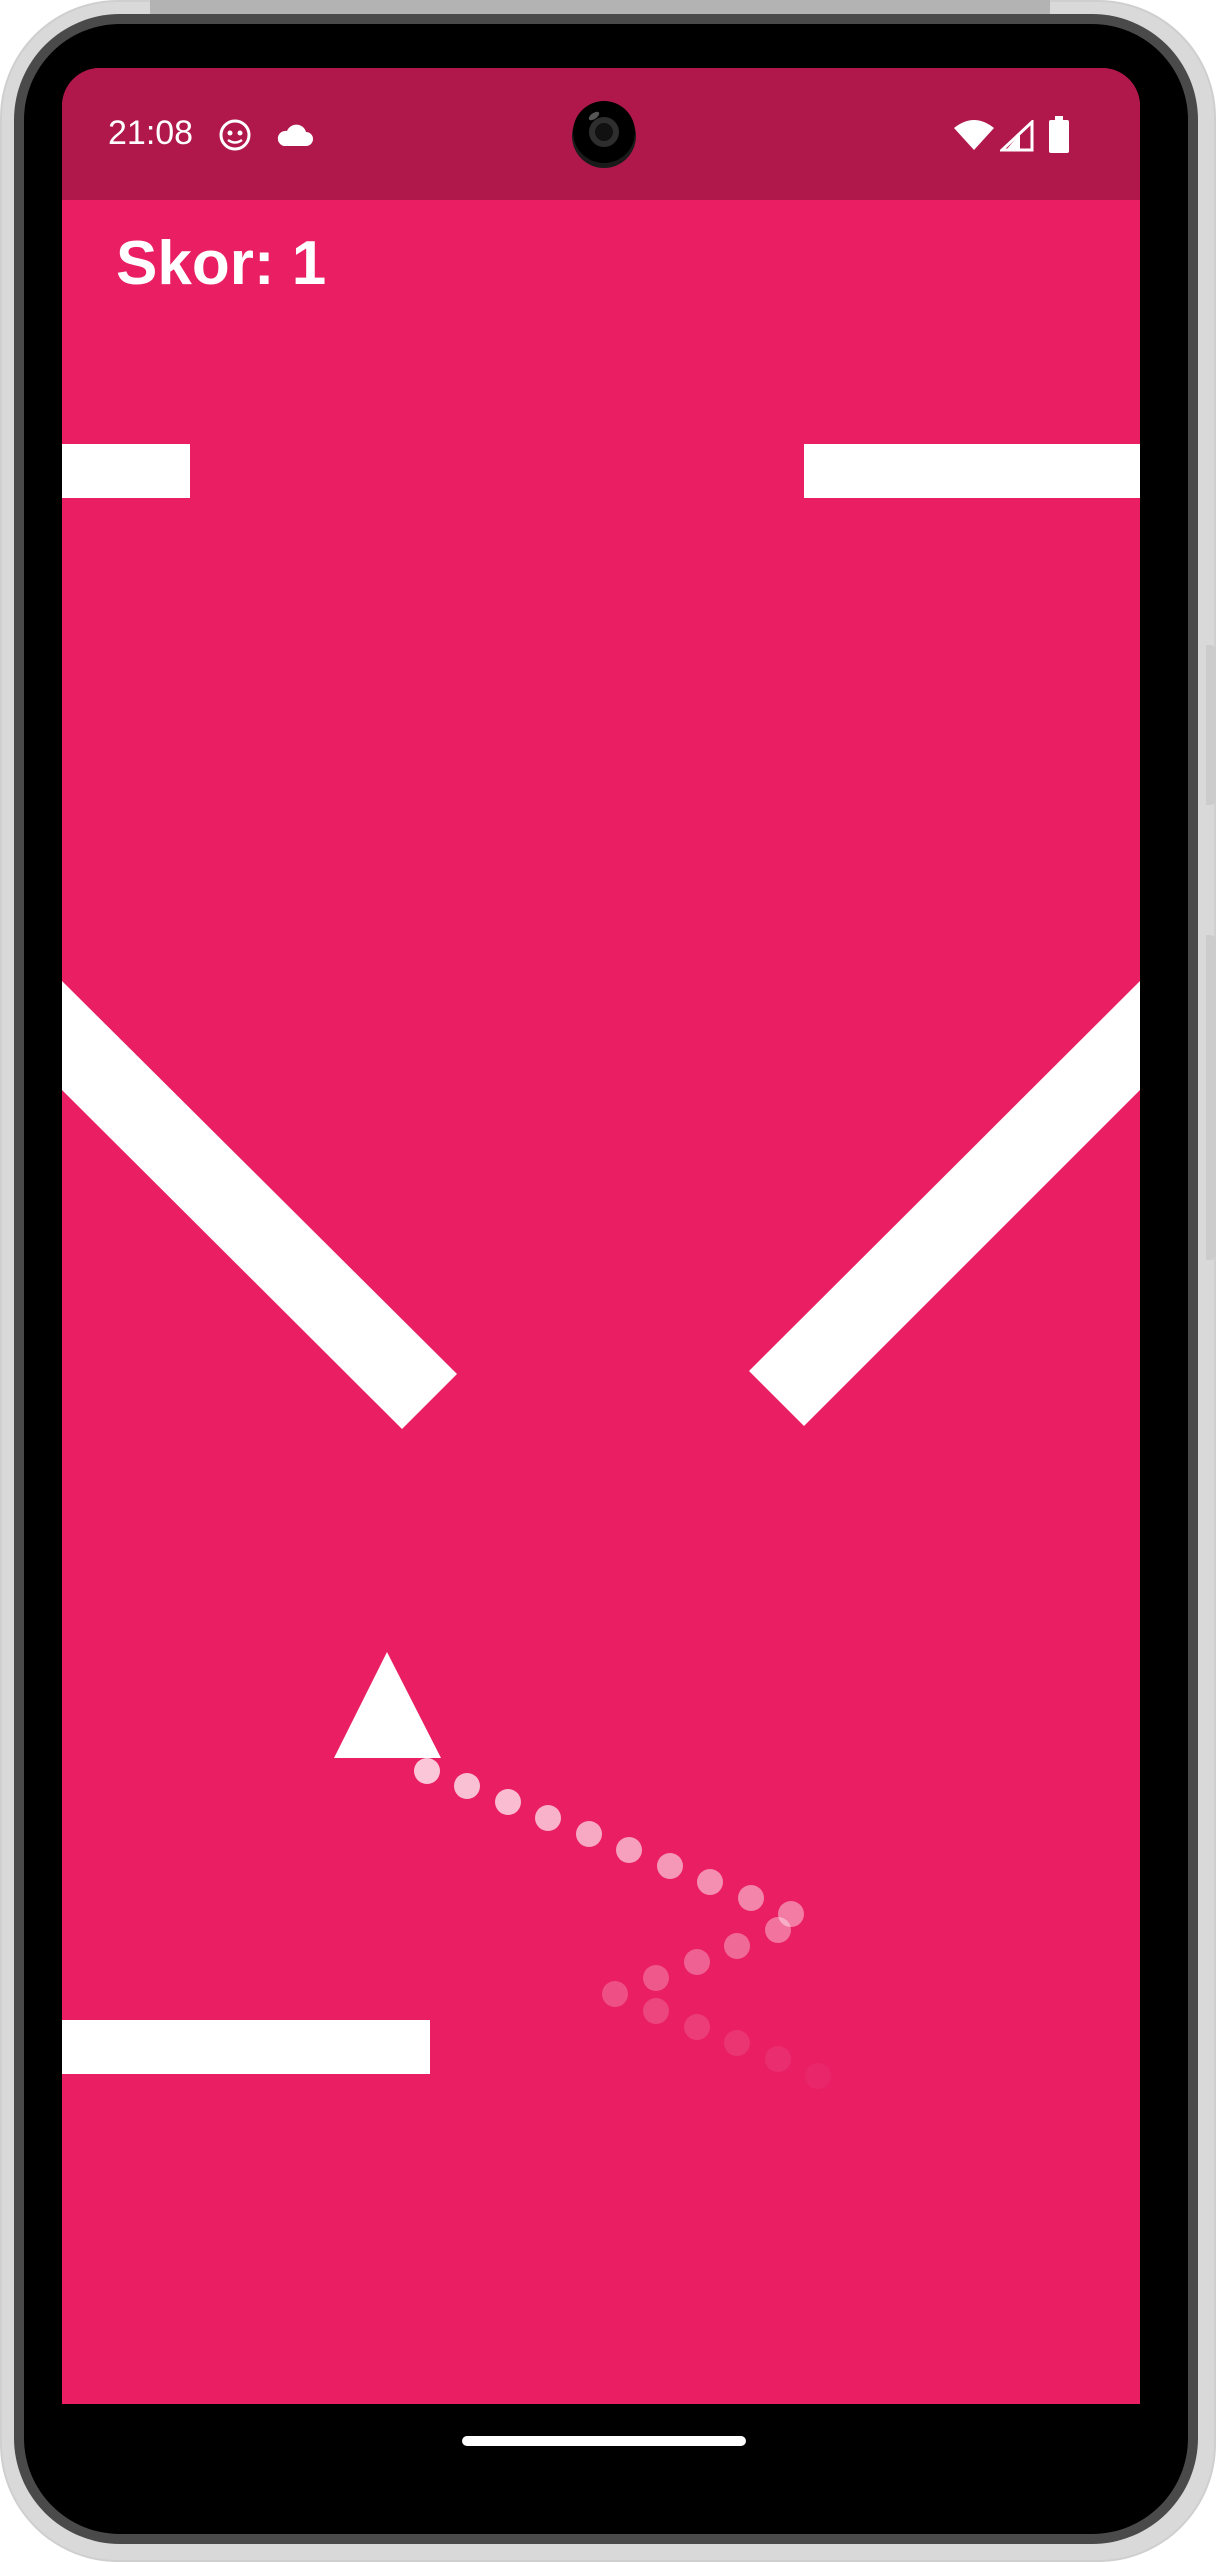 The height and width of the screenshot is (2562, 1216). I want to click on player-triangle, so click(387, 1705).